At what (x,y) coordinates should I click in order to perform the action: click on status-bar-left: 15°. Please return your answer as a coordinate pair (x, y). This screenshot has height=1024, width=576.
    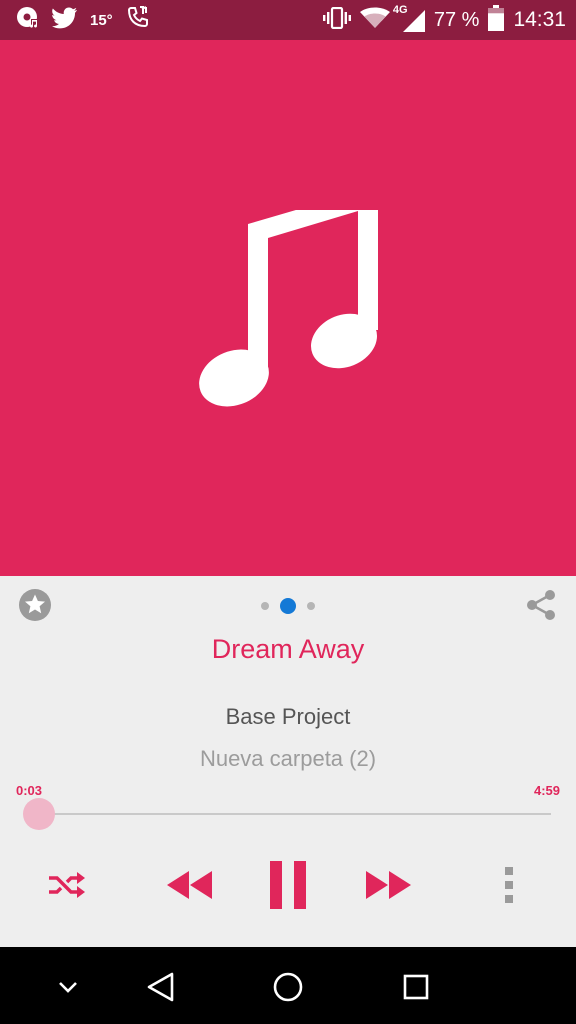
    Looking at the image, I should click on (83, 20).